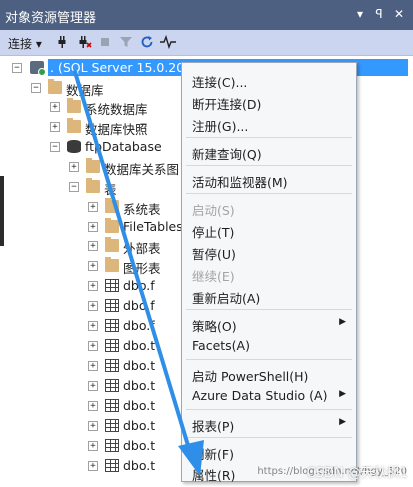  What do you see at coordinates (116, 128) in the screenshot?
I see `snapshots-label: 数据库快照` at bounding box center [116, 128].